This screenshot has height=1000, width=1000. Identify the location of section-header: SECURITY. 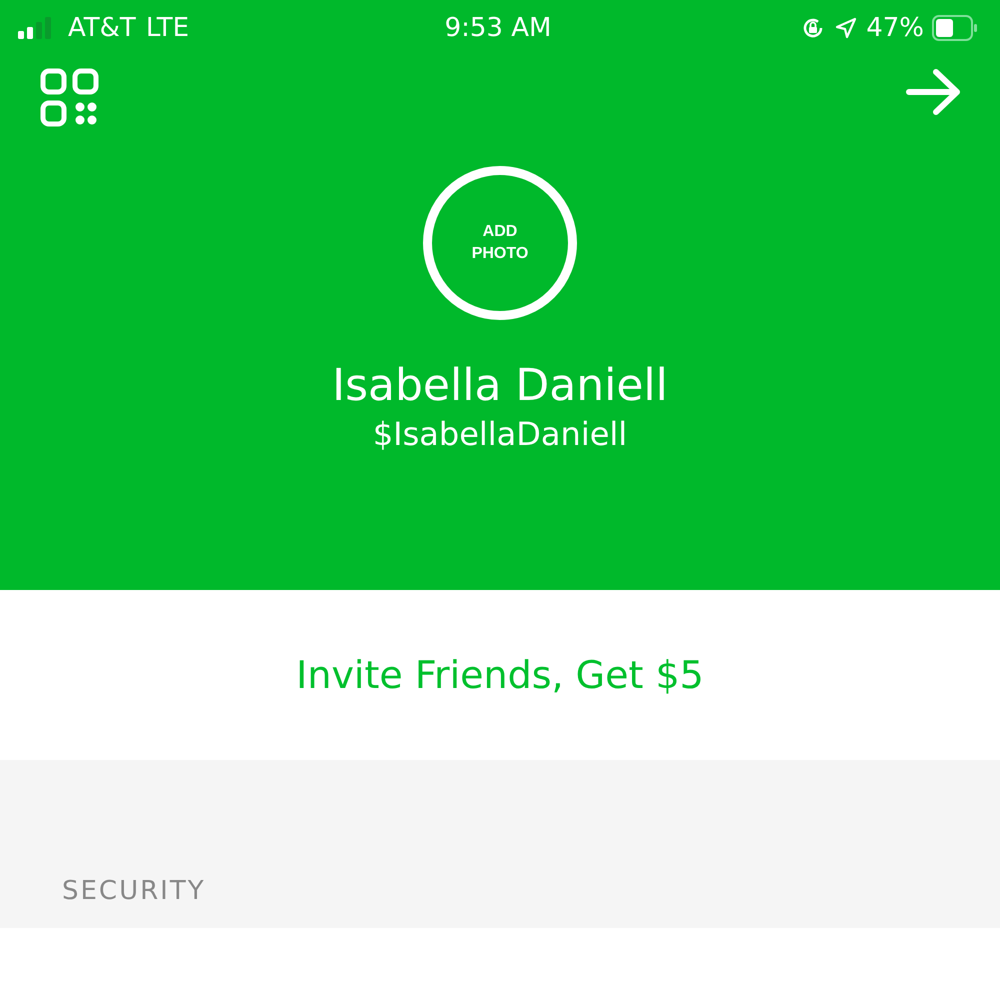
(134, 891).